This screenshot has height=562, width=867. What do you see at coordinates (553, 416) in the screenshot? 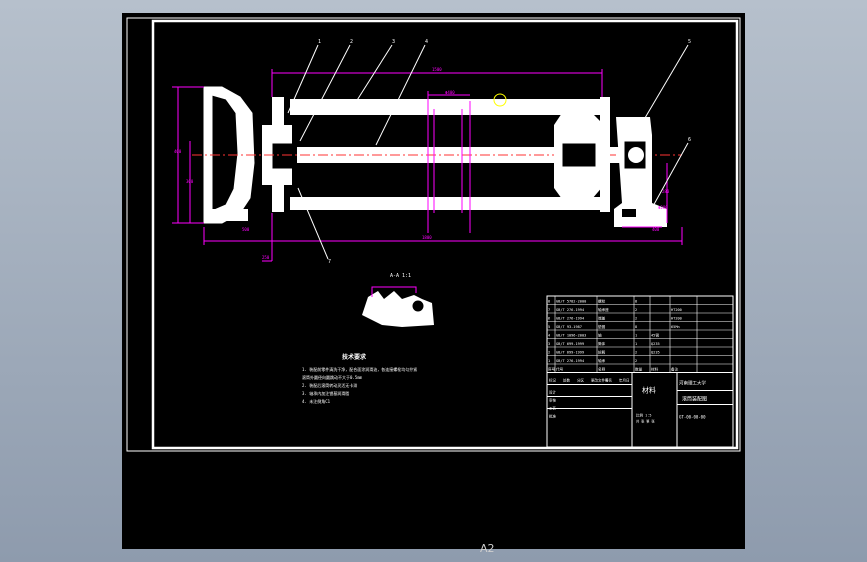
I see `approval-label: 批准` at bounding box center [553, 416].